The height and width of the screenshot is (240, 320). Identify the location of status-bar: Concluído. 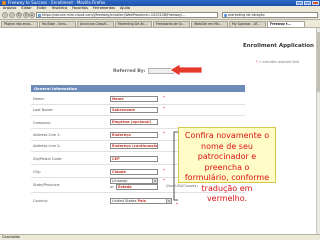
(160, 237).